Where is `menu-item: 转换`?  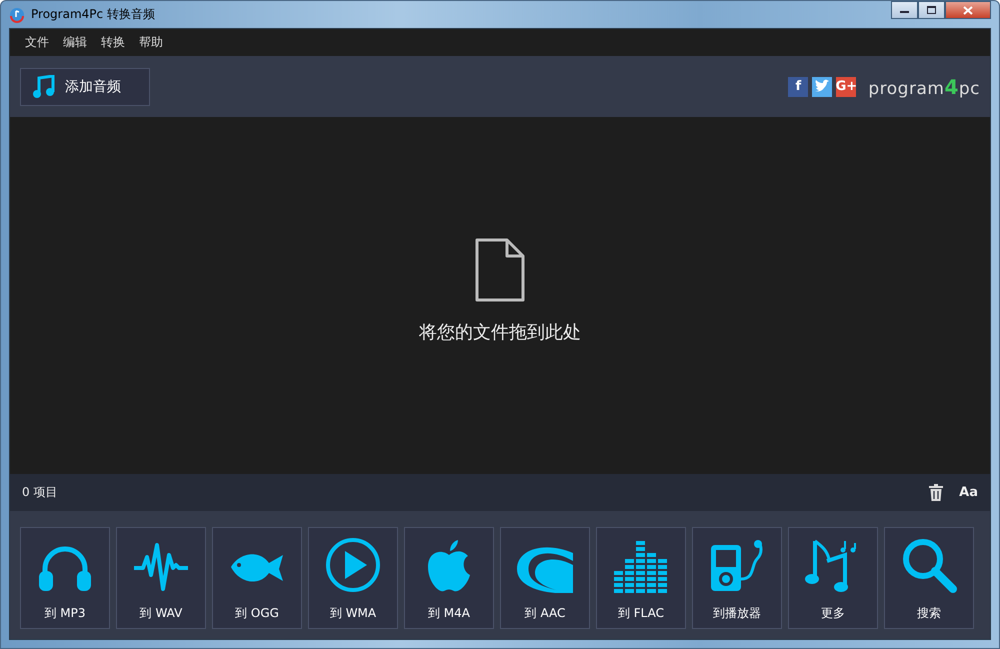
menu-item: 转换 is located at coordinates (113, 42).